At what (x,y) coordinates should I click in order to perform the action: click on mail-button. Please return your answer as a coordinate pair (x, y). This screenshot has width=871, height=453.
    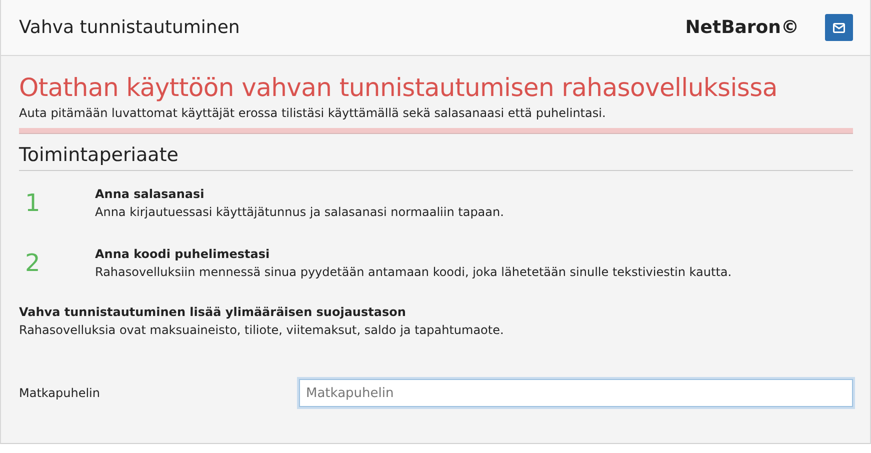
    Looking at the image, I should click on (839, 27).